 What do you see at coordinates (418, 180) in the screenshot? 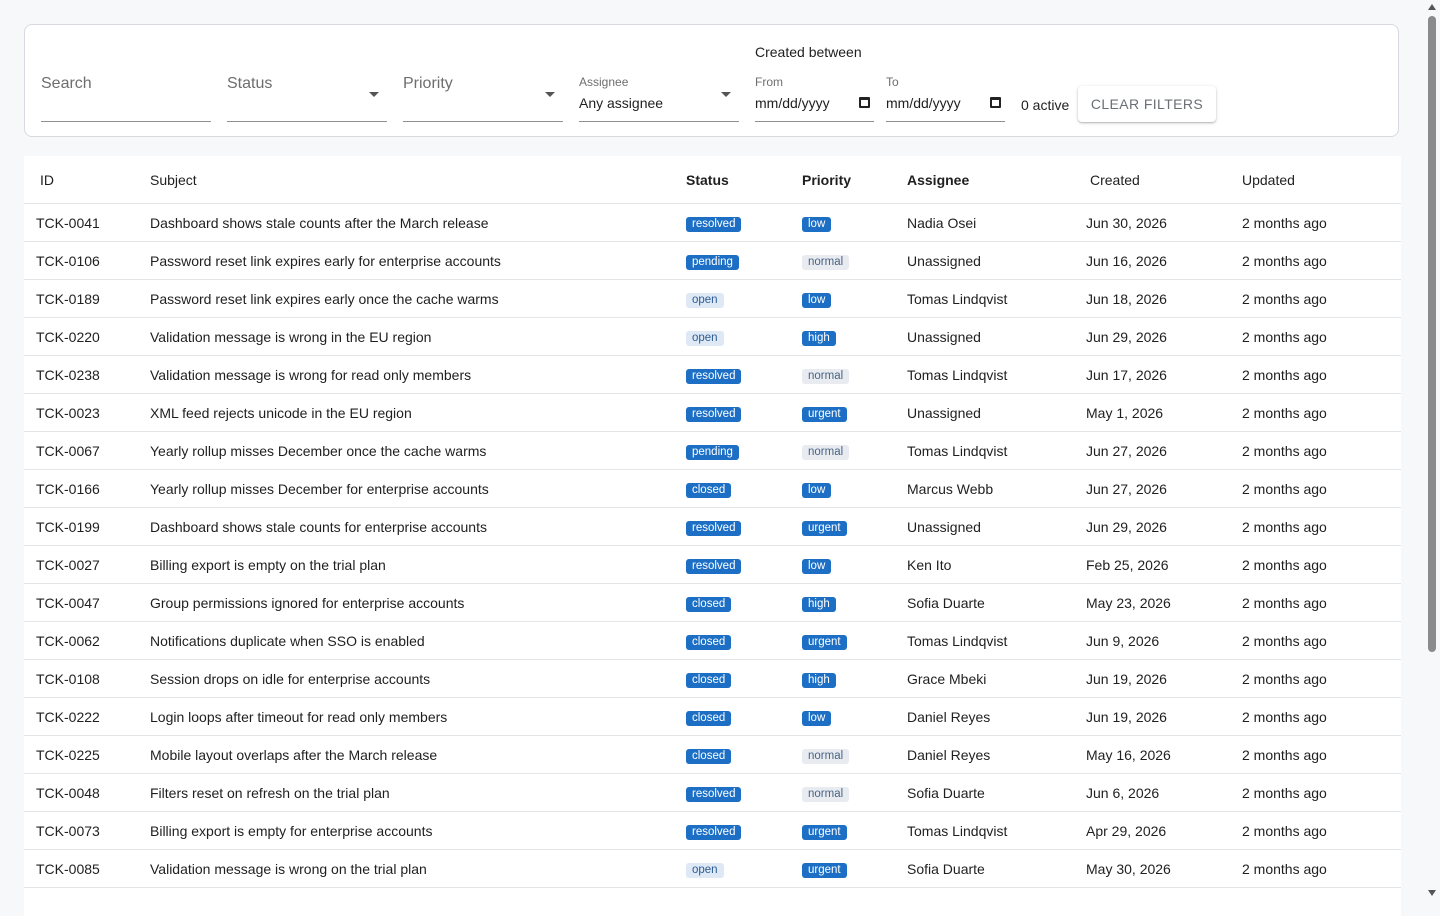
I see `column-header-subject: Subject` at bounding box center [418, 180].